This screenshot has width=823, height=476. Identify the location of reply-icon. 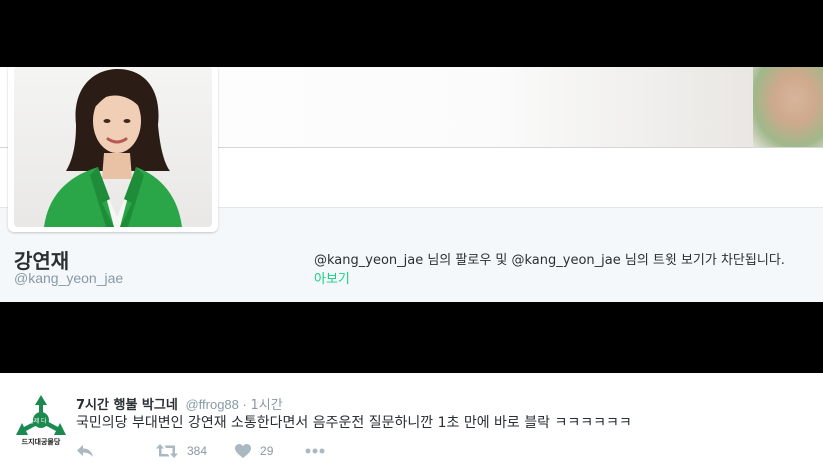
(85, 451).